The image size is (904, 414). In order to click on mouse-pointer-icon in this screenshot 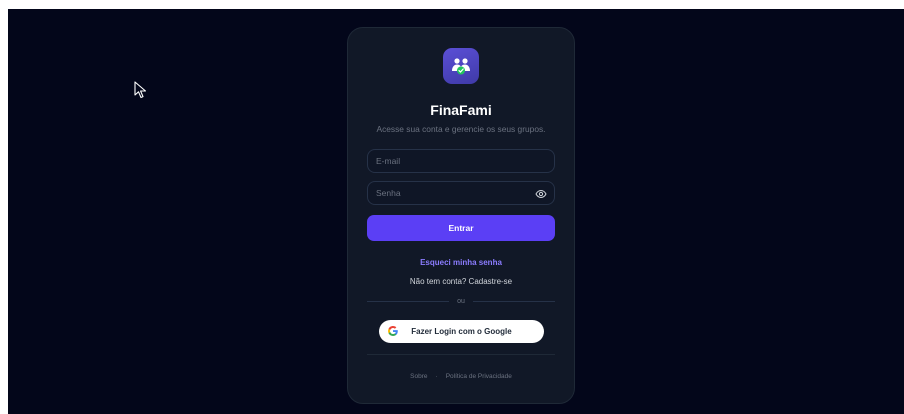, I will do `click(140, 90)`.